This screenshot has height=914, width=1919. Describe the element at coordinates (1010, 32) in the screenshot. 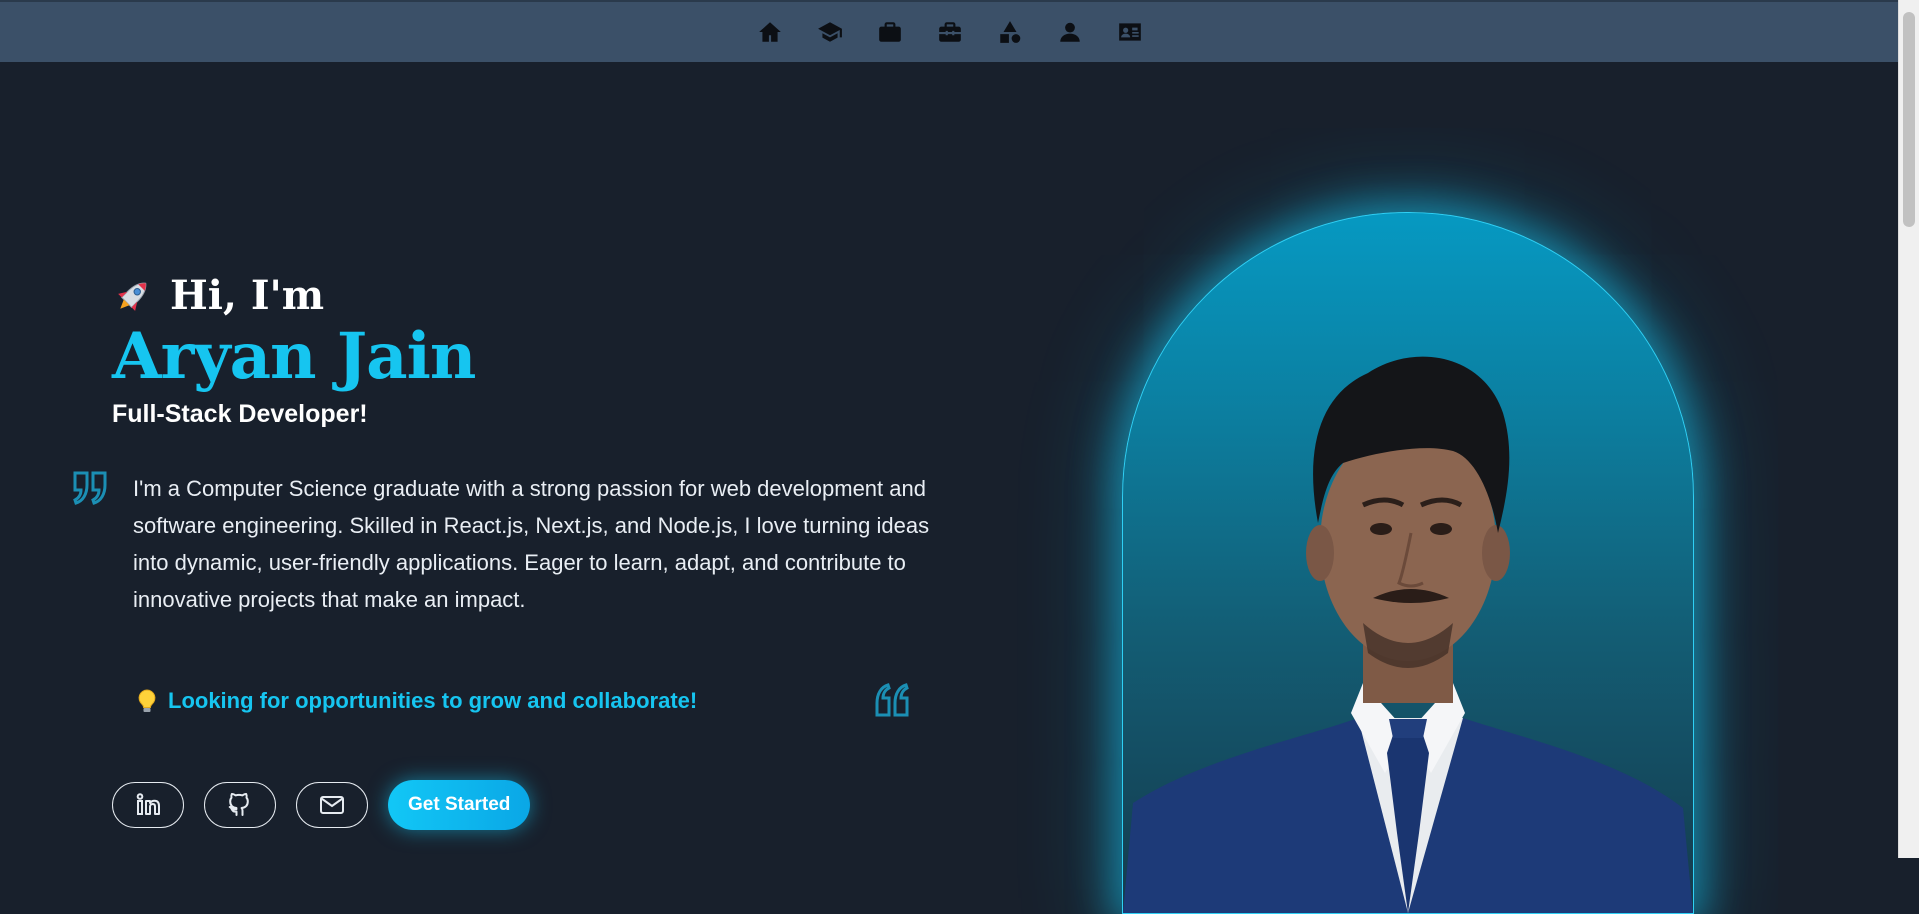

I see `shapes-icon` at that location.